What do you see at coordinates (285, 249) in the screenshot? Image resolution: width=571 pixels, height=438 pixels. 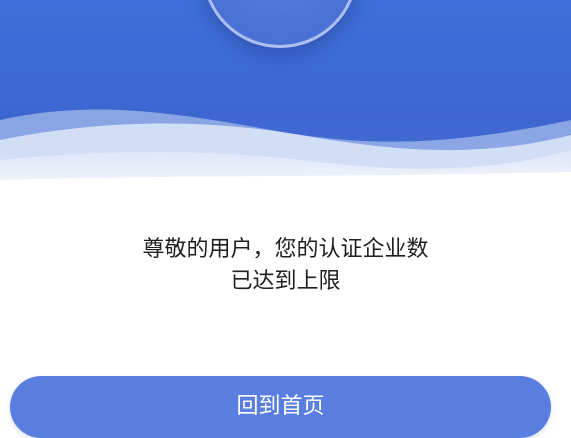 I see `message-line-1: 尊敬的用户，您的认证企业数` at bounding box center [285, 249].